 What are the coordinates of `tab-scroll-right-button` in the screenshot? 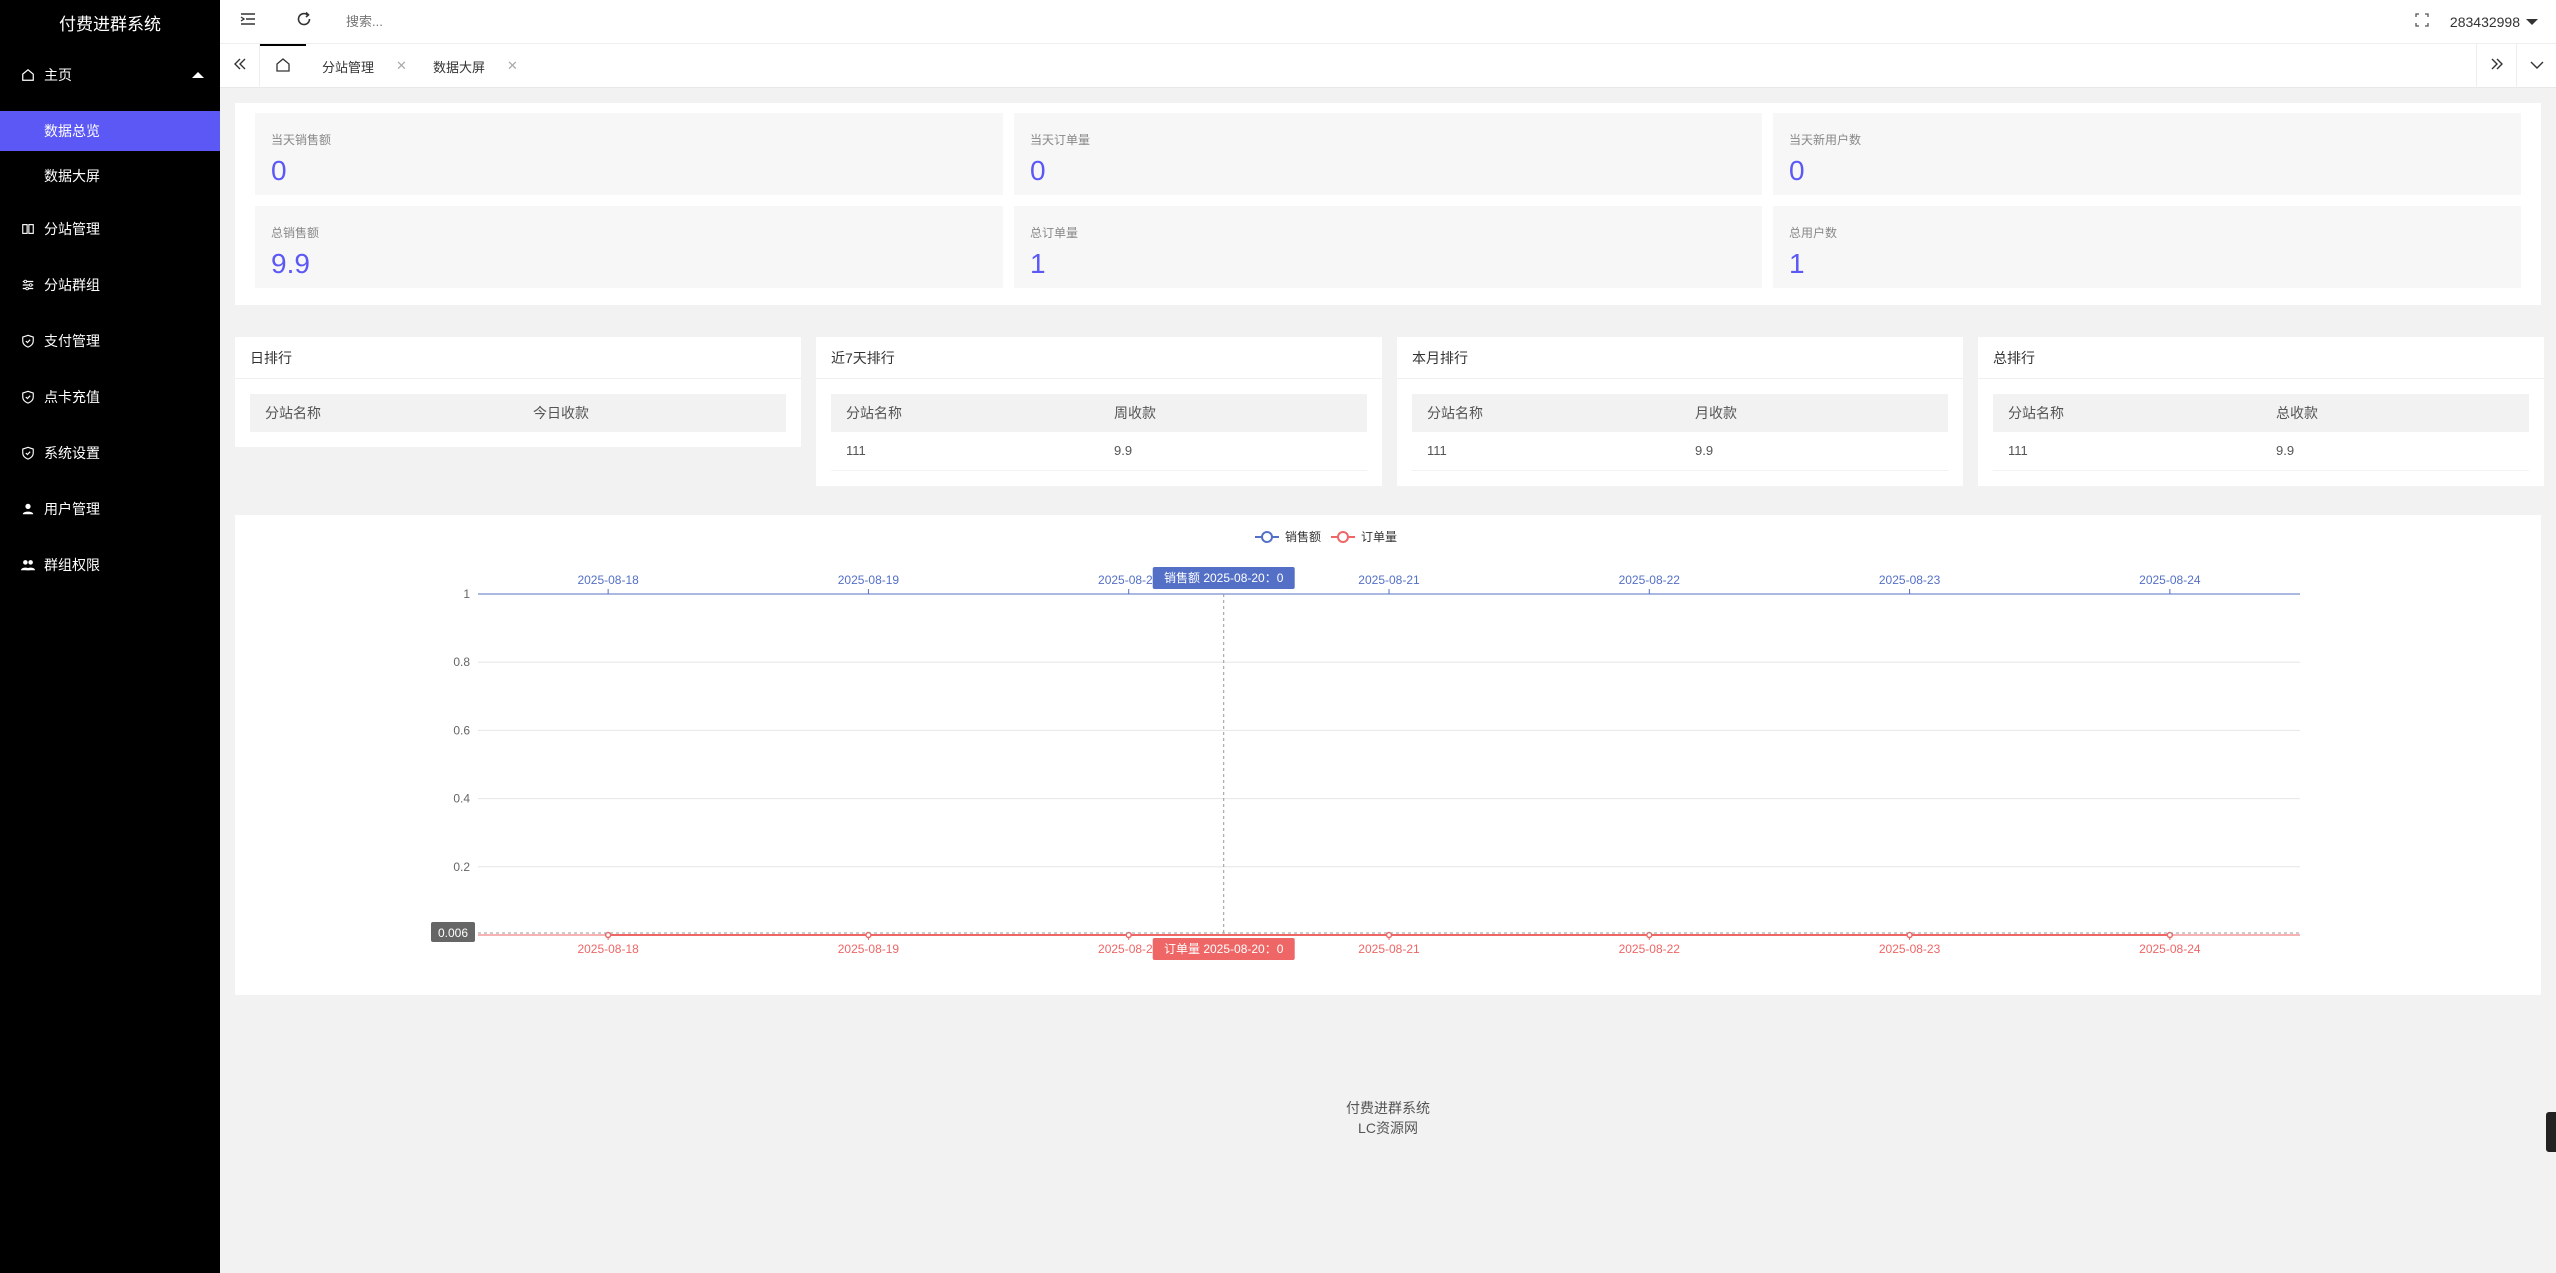 It's located at (2496, 66).